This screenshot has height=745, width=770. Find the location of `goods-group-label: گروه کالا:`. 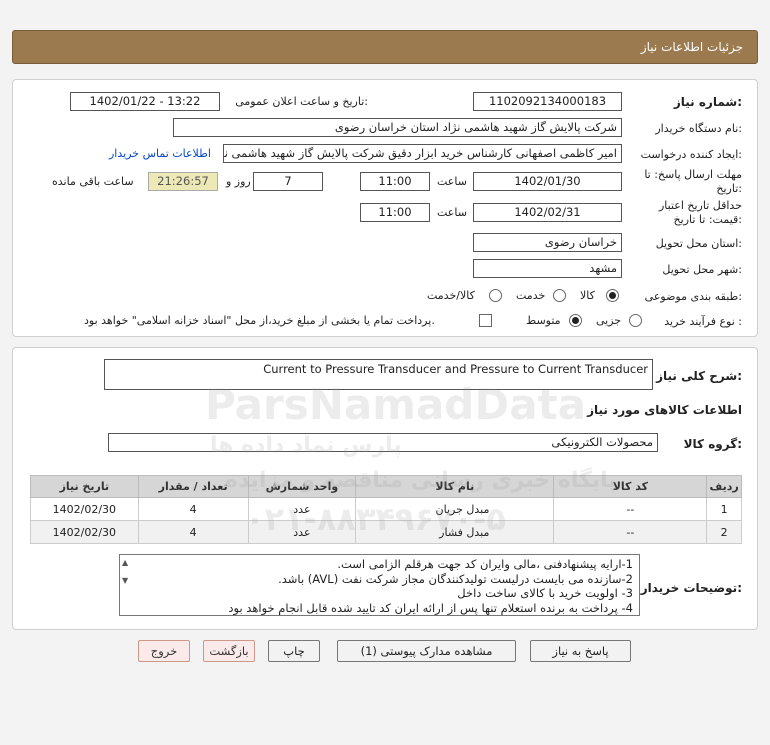

goods-group-label: گروه کالا: is located at coordinates (712, 444).